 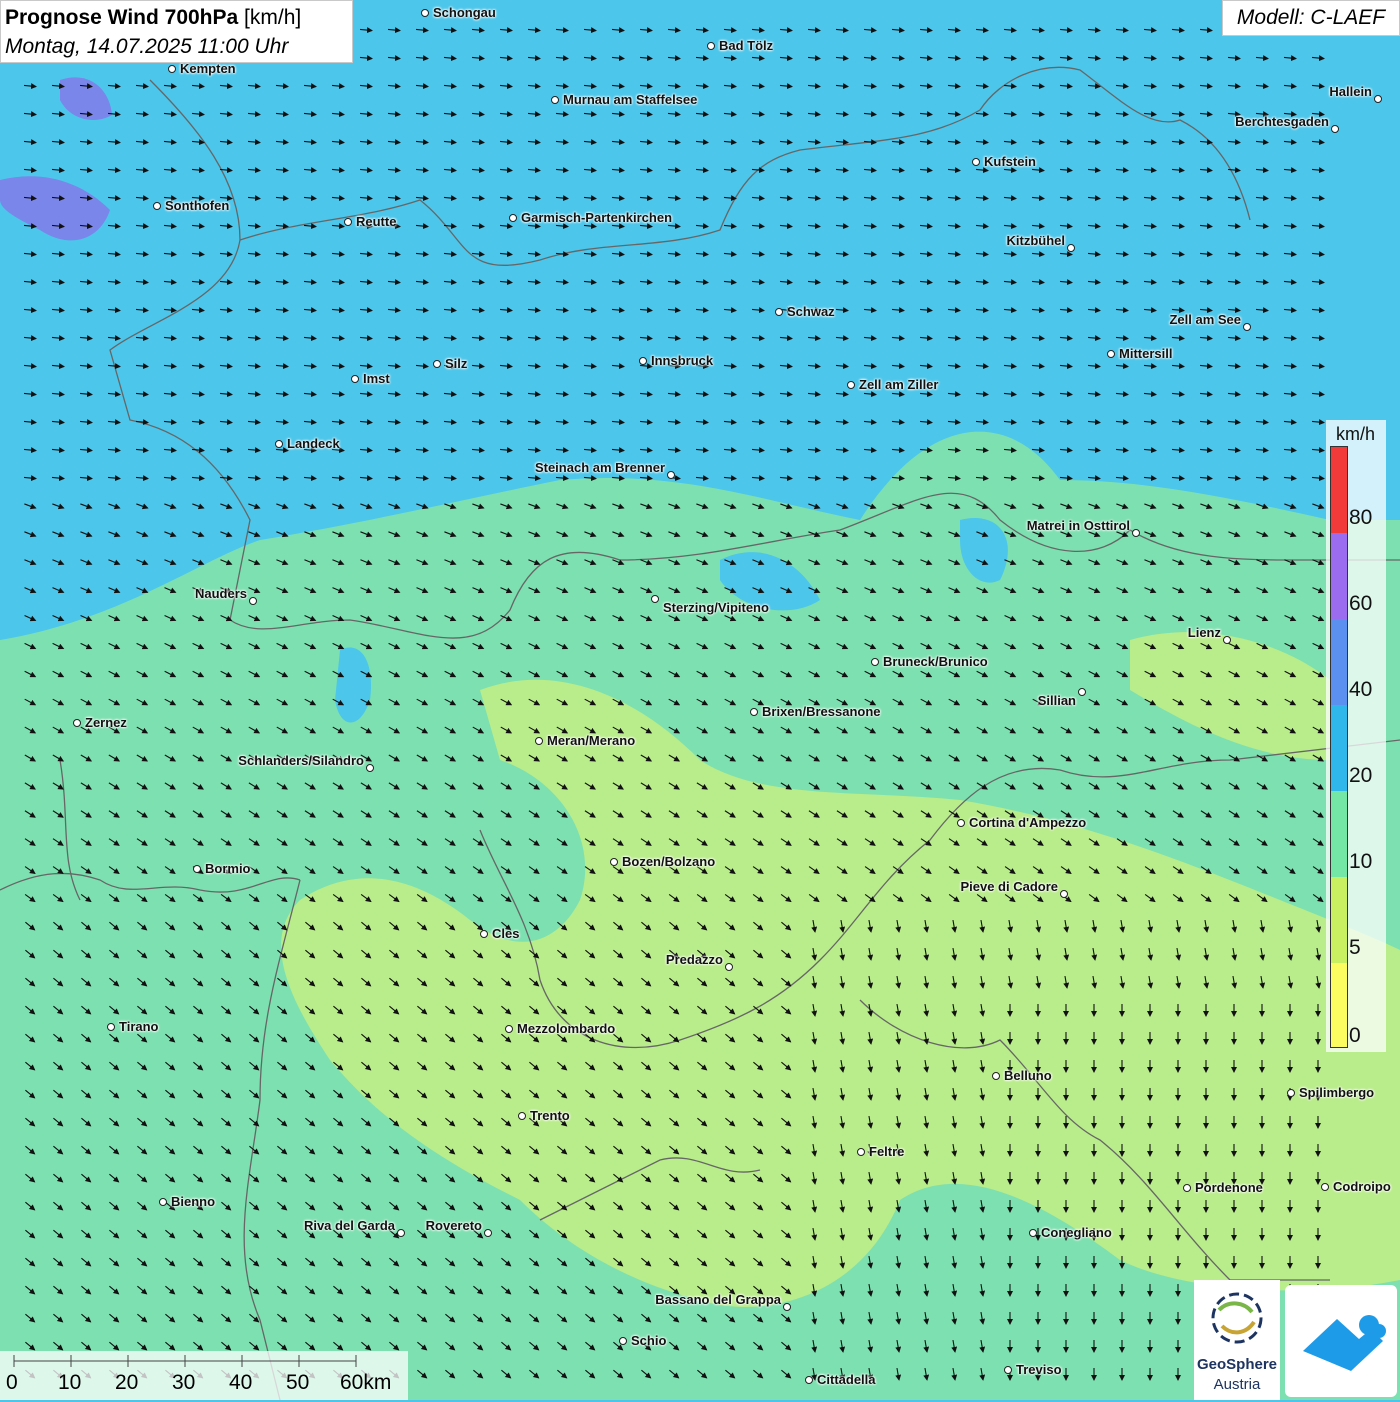 What do you see at coordinates (1282, 121) in the screenshot?
I see `city-label-berchtesgaden: Berchtesgaden` at bounding box center [1282, 121].